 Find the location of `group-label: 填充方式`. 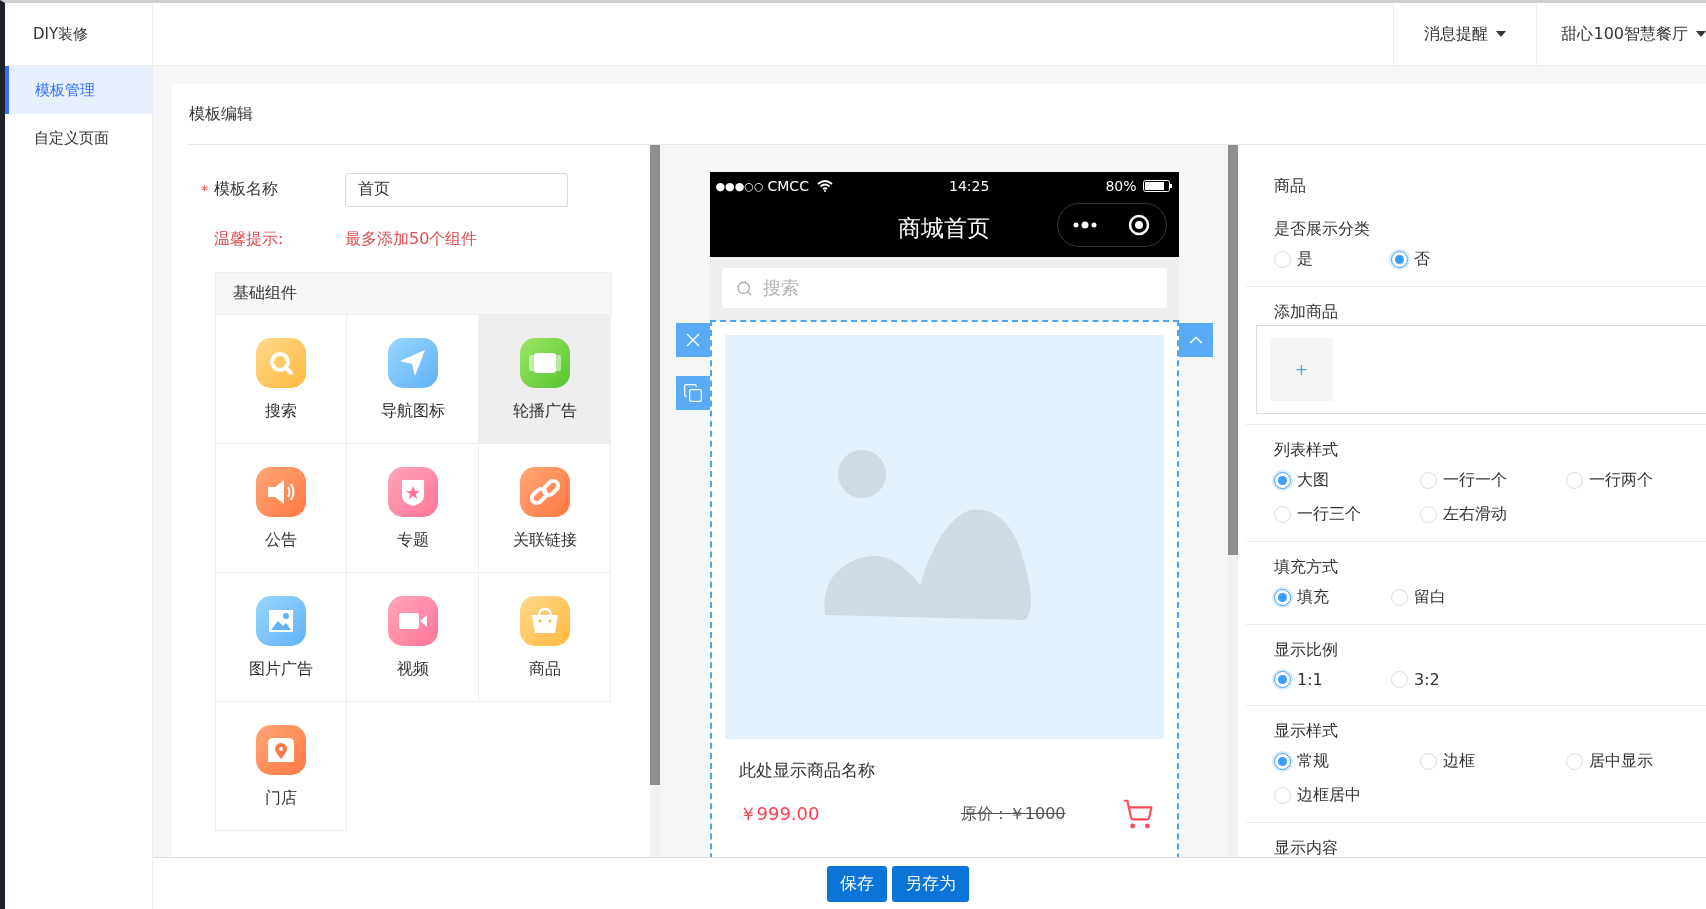

group-label: 填充方式 is located at coordinates (1306, 567).